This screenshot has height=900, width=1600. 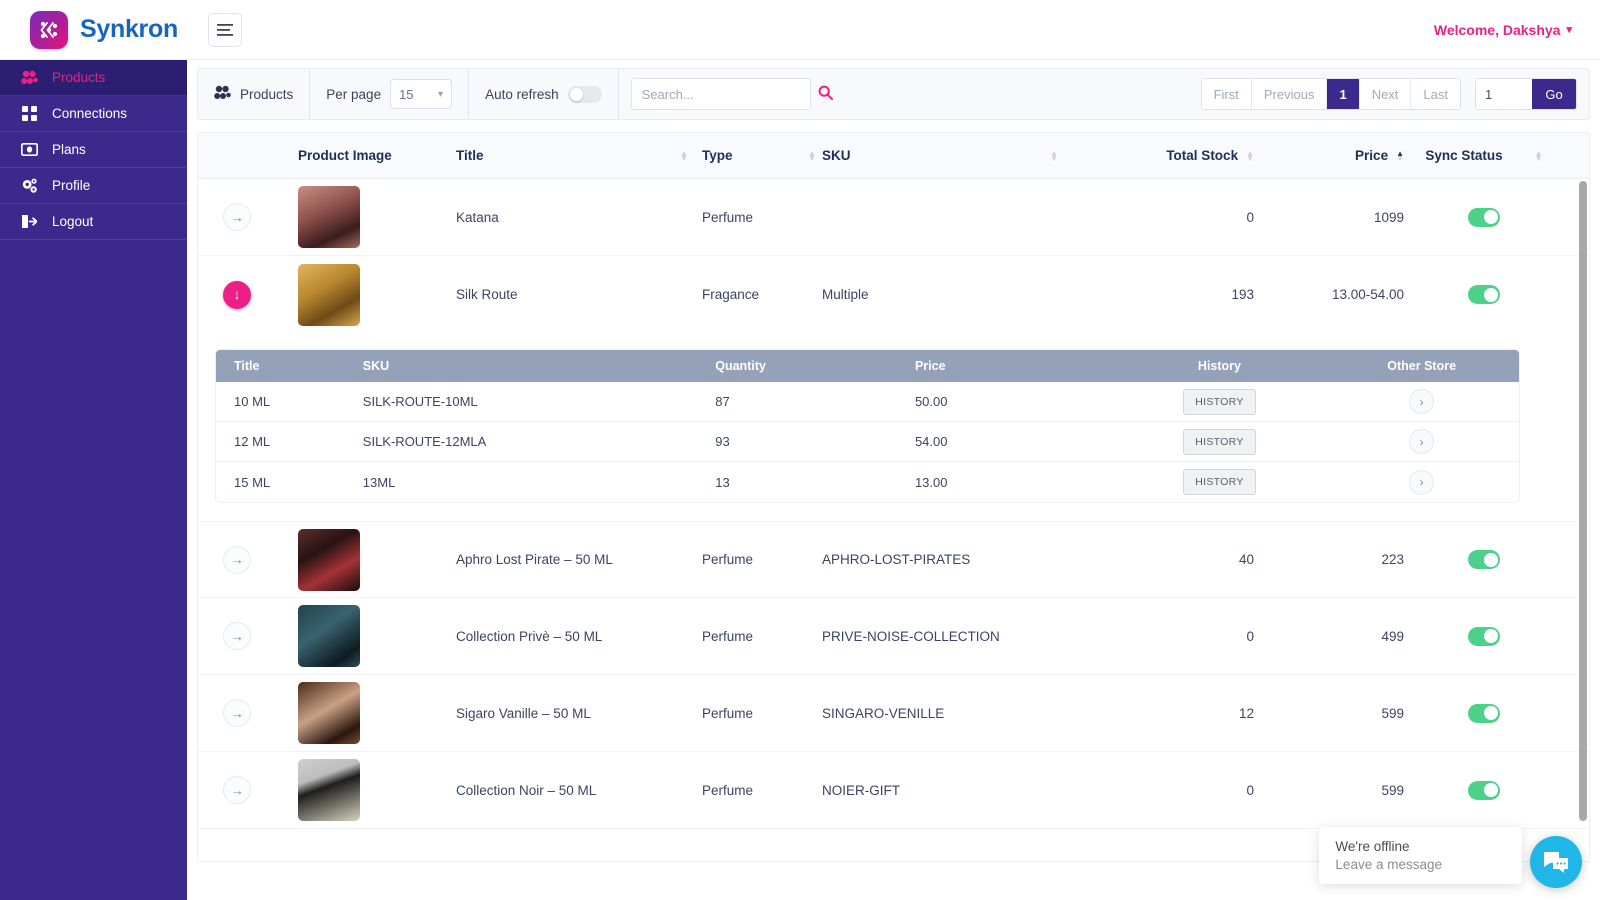 I want to click on product-title: Katana, so click(x=477, y=217).